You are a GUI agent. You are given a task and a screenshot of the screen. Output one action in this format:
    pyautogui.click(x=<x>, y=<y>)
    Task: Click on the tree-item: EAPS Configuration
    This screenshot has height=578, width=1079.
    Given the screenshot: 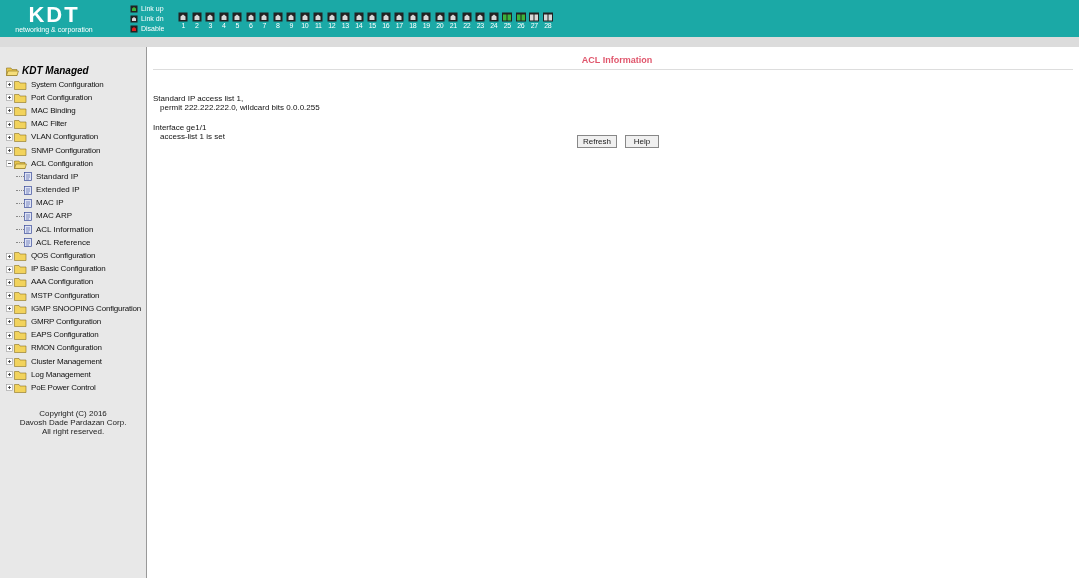 What is the action you would take?
    pyautogui.click(x=65, y=335)
    